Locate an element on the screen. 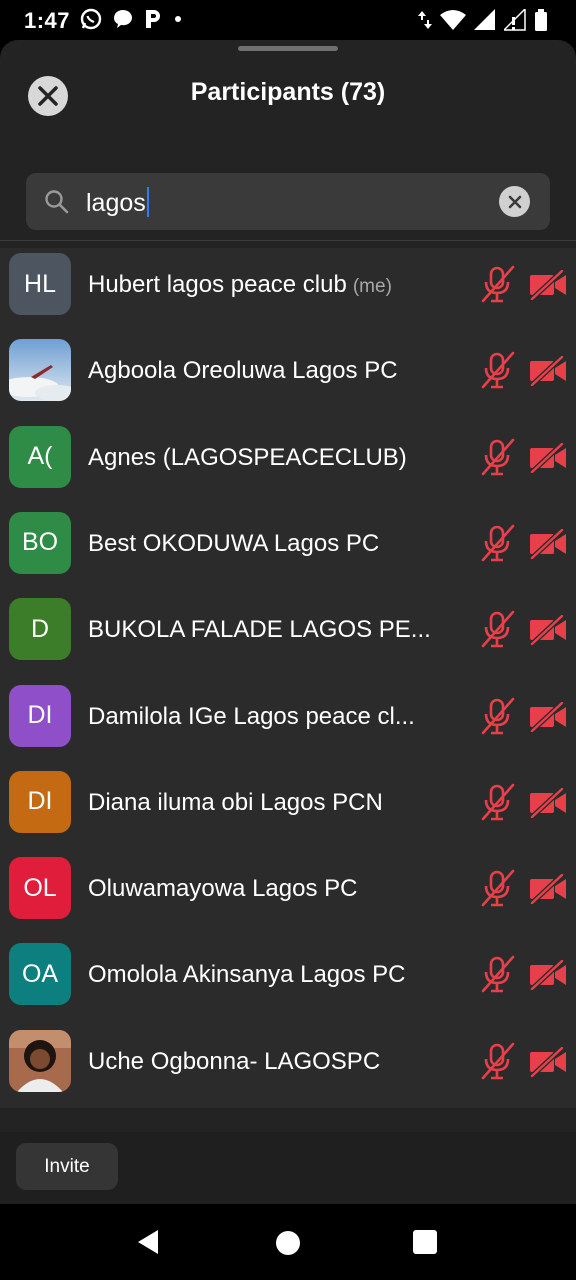 The width and height of the screenshot is (576, 1280). participant-row: Agboola Oreoluwa Lagos PC is located at coordinates (288, 377).